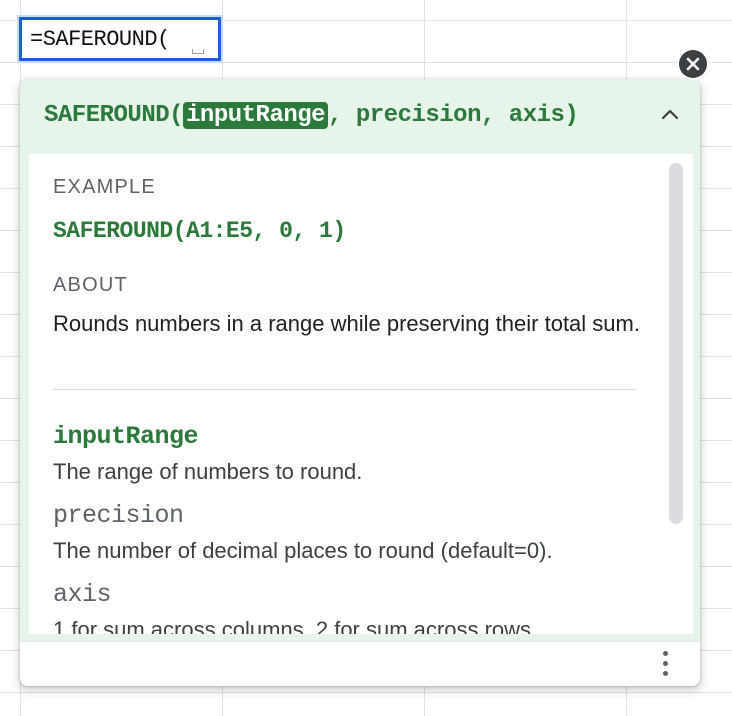  What do you see at coordinates (696, 396) in the screenshot?
I see `panel-border-right` at bounding box center [696, 396].